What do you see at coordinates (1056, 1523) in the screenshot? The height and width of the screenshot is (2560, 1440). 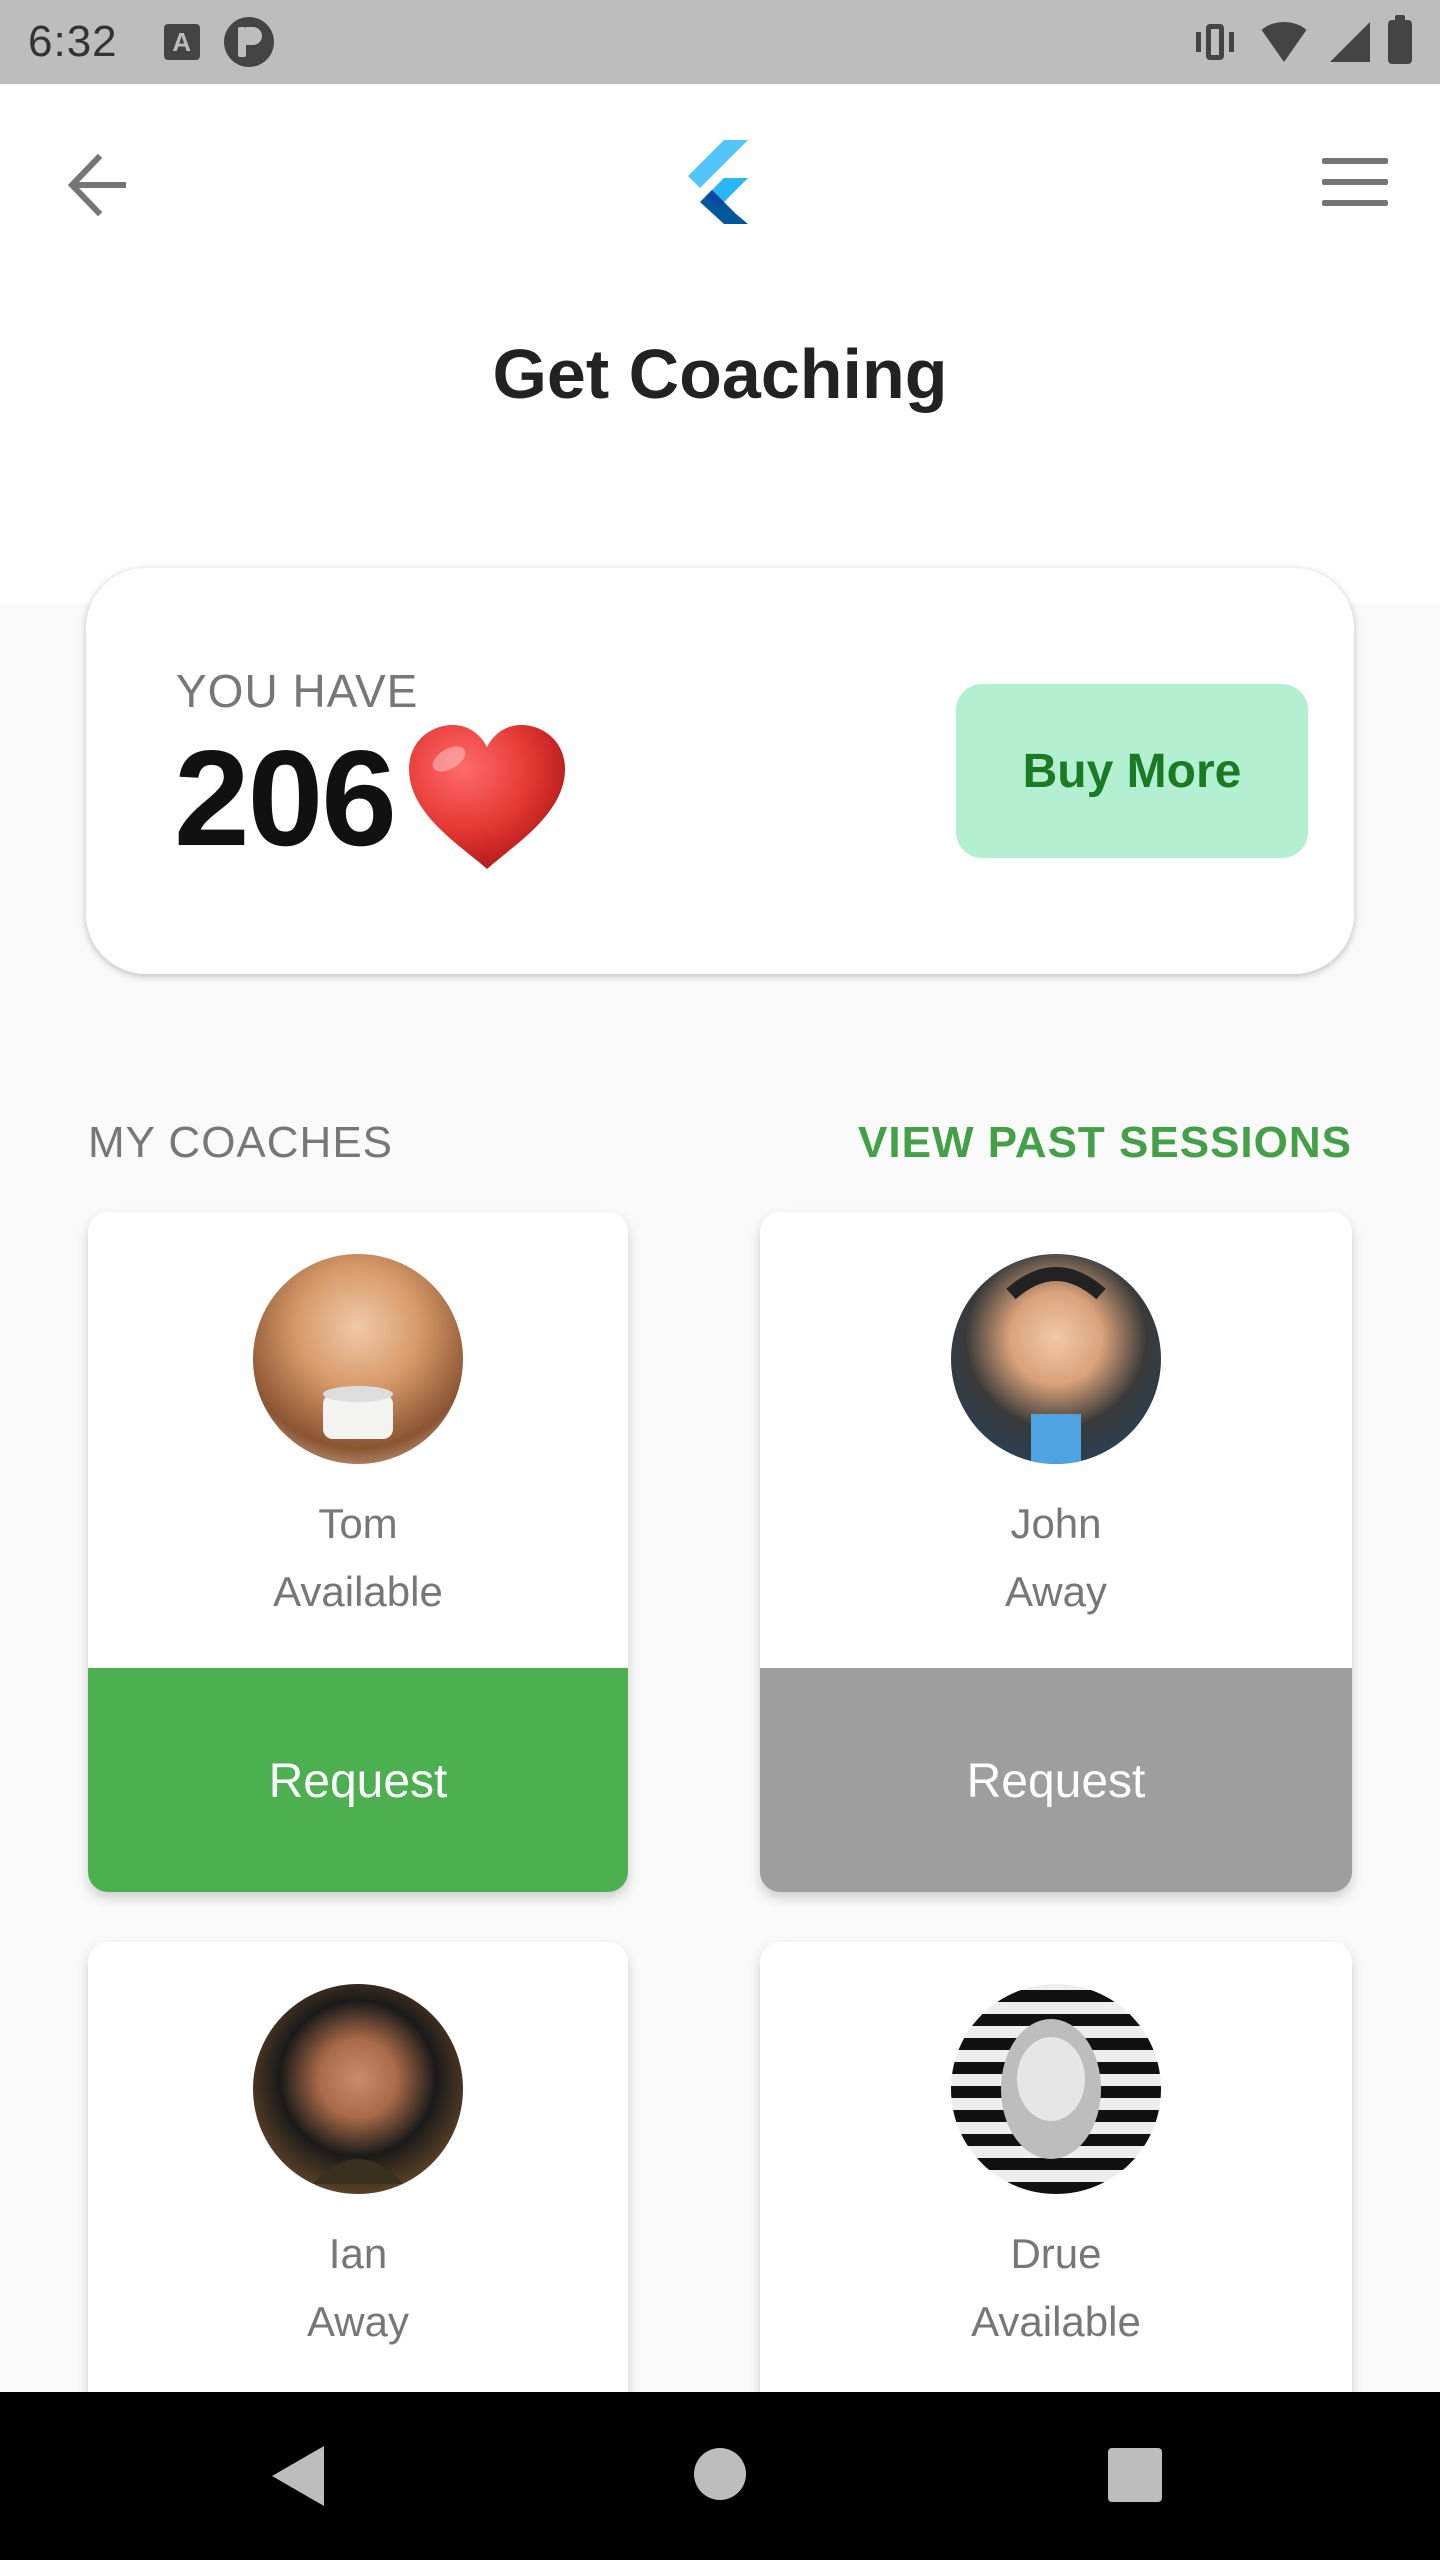 I see `coach-name: John` at bounding box center [1056, 1523].